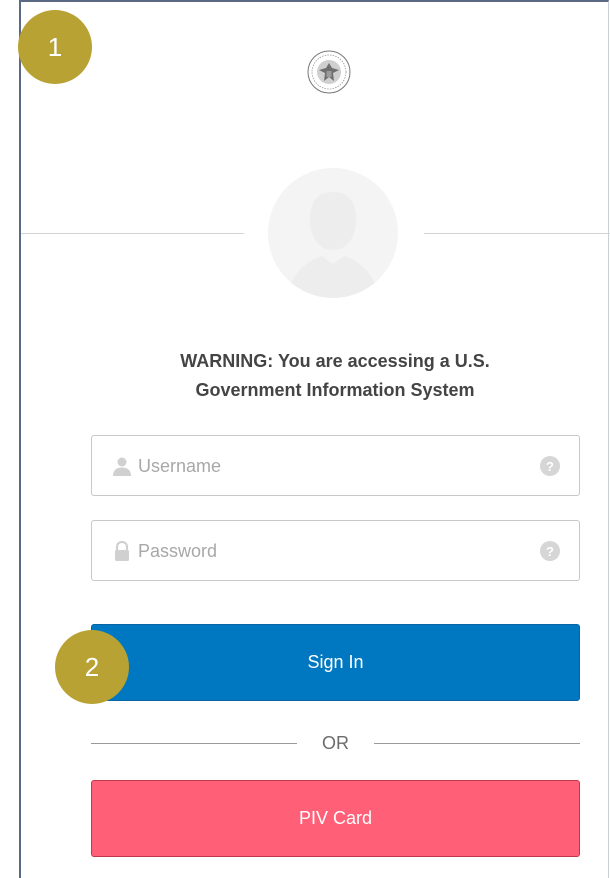 The height and width of the screenshot is (878, 610). Describe the element at coordinates (335, 818) in the screenshot. I see `piv-card-button: PIV Card` at that location.